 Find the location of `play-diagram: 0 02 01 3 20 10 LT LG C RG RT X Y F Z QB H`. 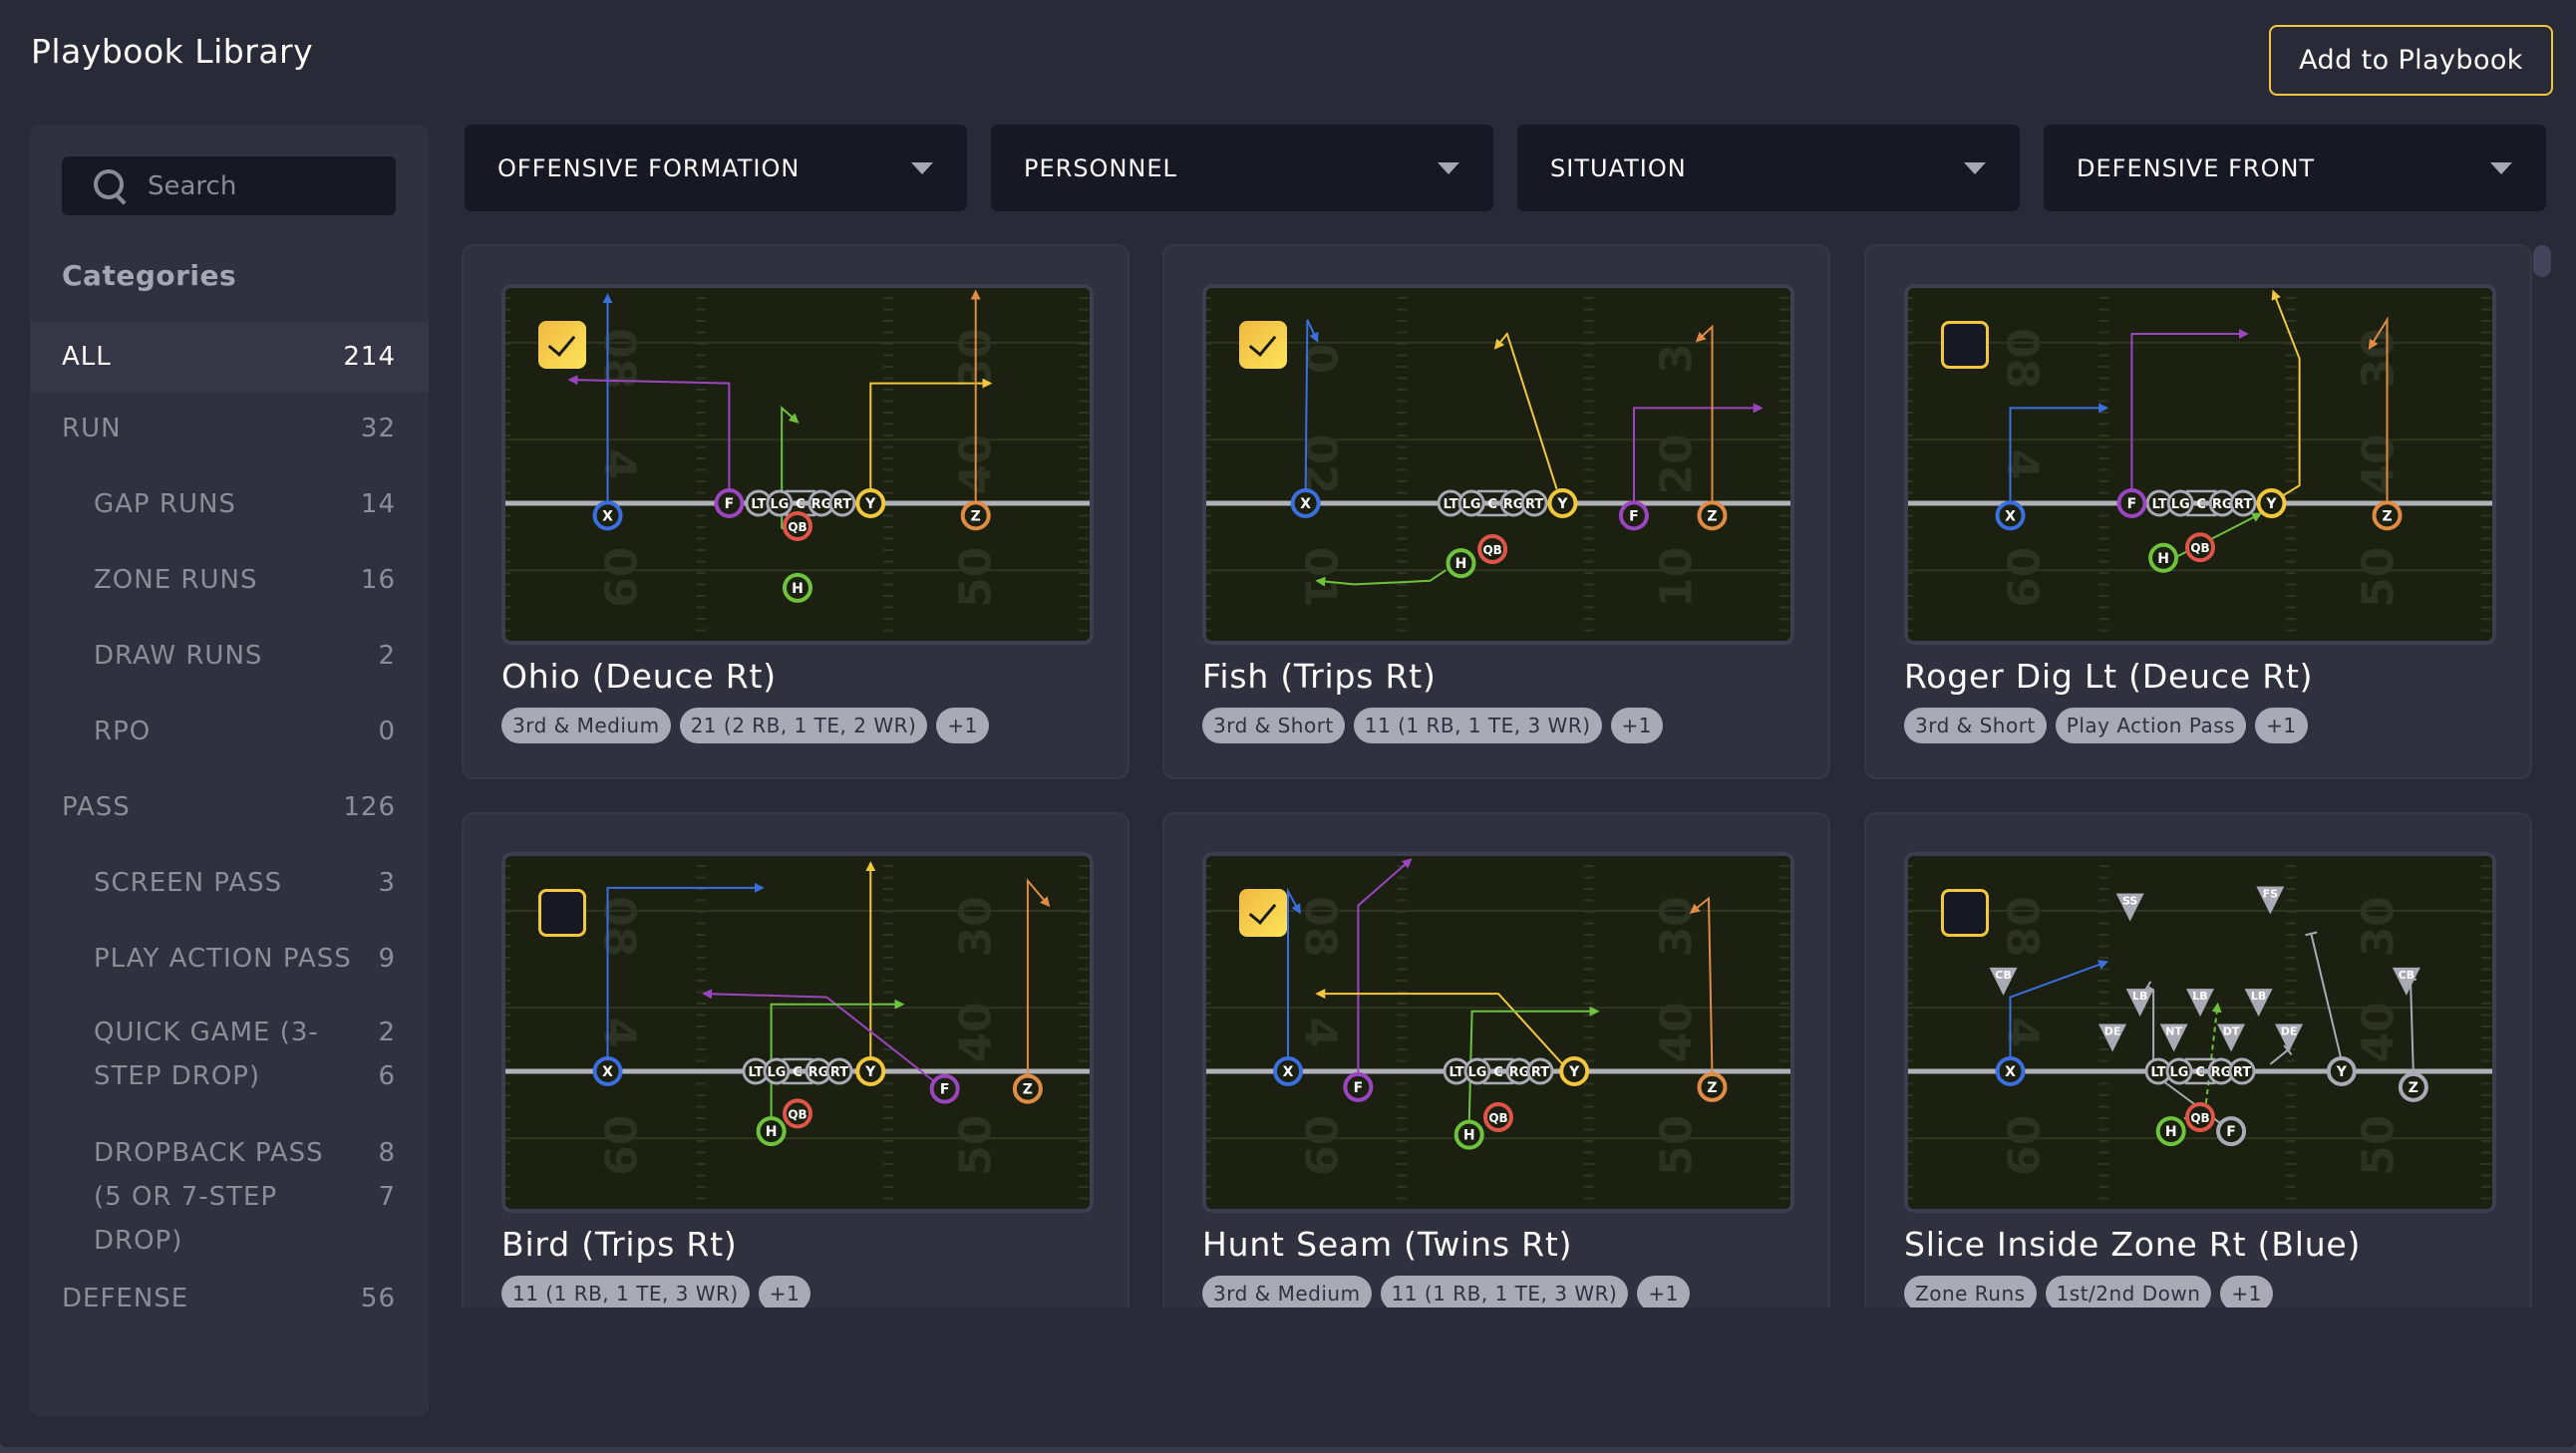

play-diagram: 0 02 01 3 20 10 LT LG C RG RT X Y F Z QB H is located at coordinates (1498, 465).